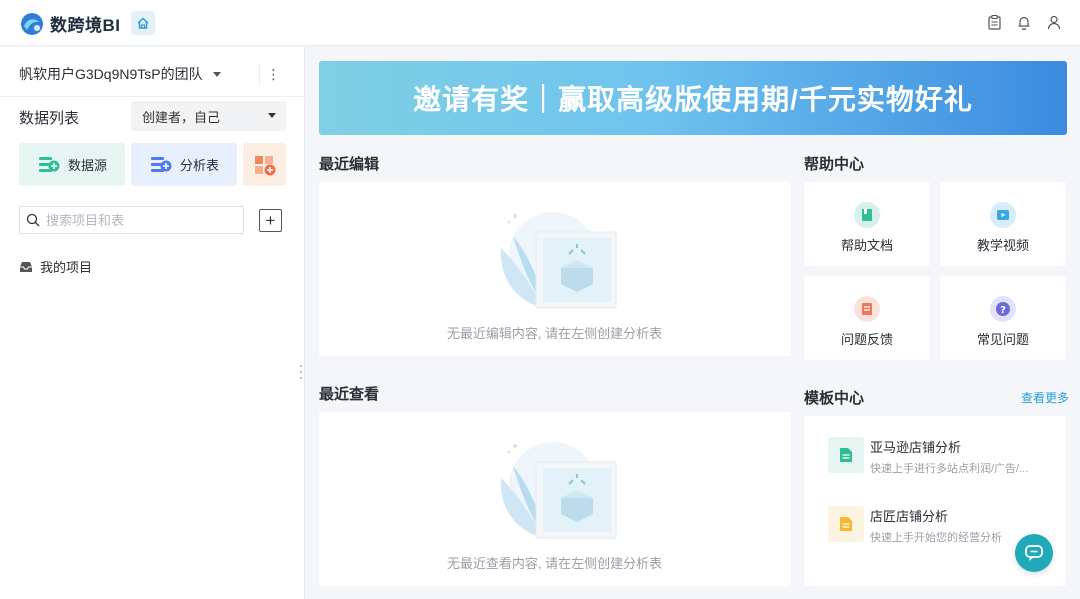 The image size is (1080, 599). Describe the element at coordinates (152, 96) in the screenshot. I see `divider` at that location.